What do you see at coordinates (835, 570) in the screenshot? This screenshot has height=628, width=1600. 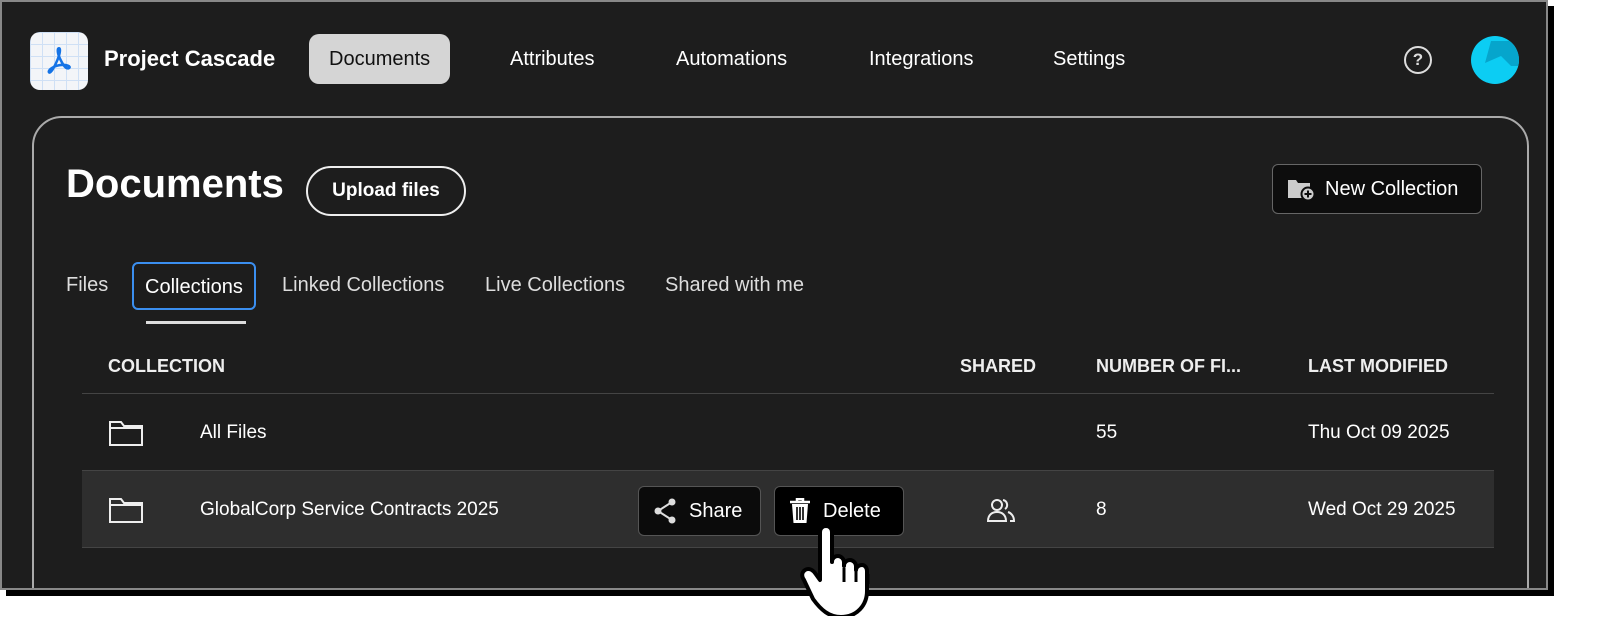 I see `hand-pointer-icon` at bounding box center [835, 570].